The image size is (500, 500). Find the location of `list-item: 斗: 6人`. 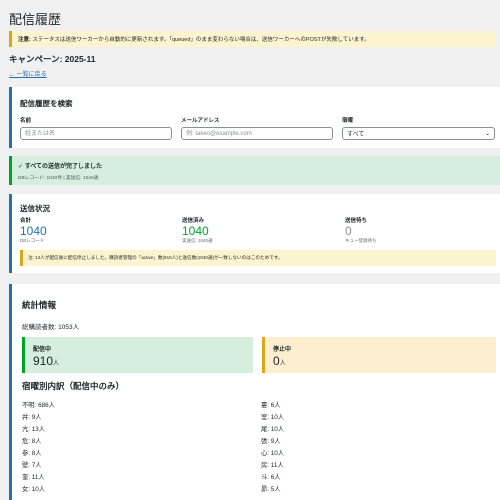

list-item: 斗: 6人 is located at coordinates (271, 477).